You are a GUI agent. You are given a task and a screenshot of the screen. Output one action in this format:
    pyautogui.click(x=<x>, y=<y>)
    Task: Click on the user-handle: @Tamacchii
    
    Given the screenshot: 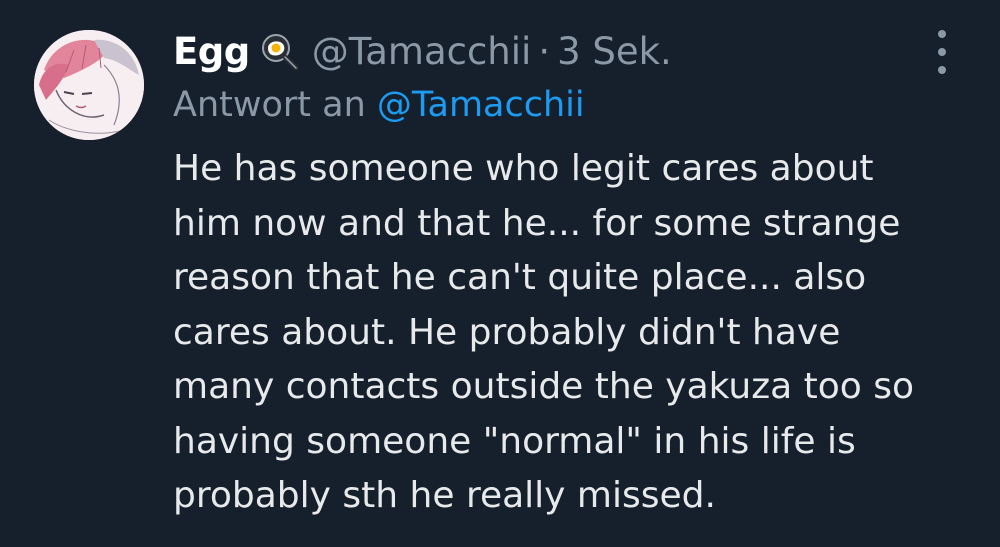 What is the action you would take?
    pyautogui.click(x=422, y=52)
    